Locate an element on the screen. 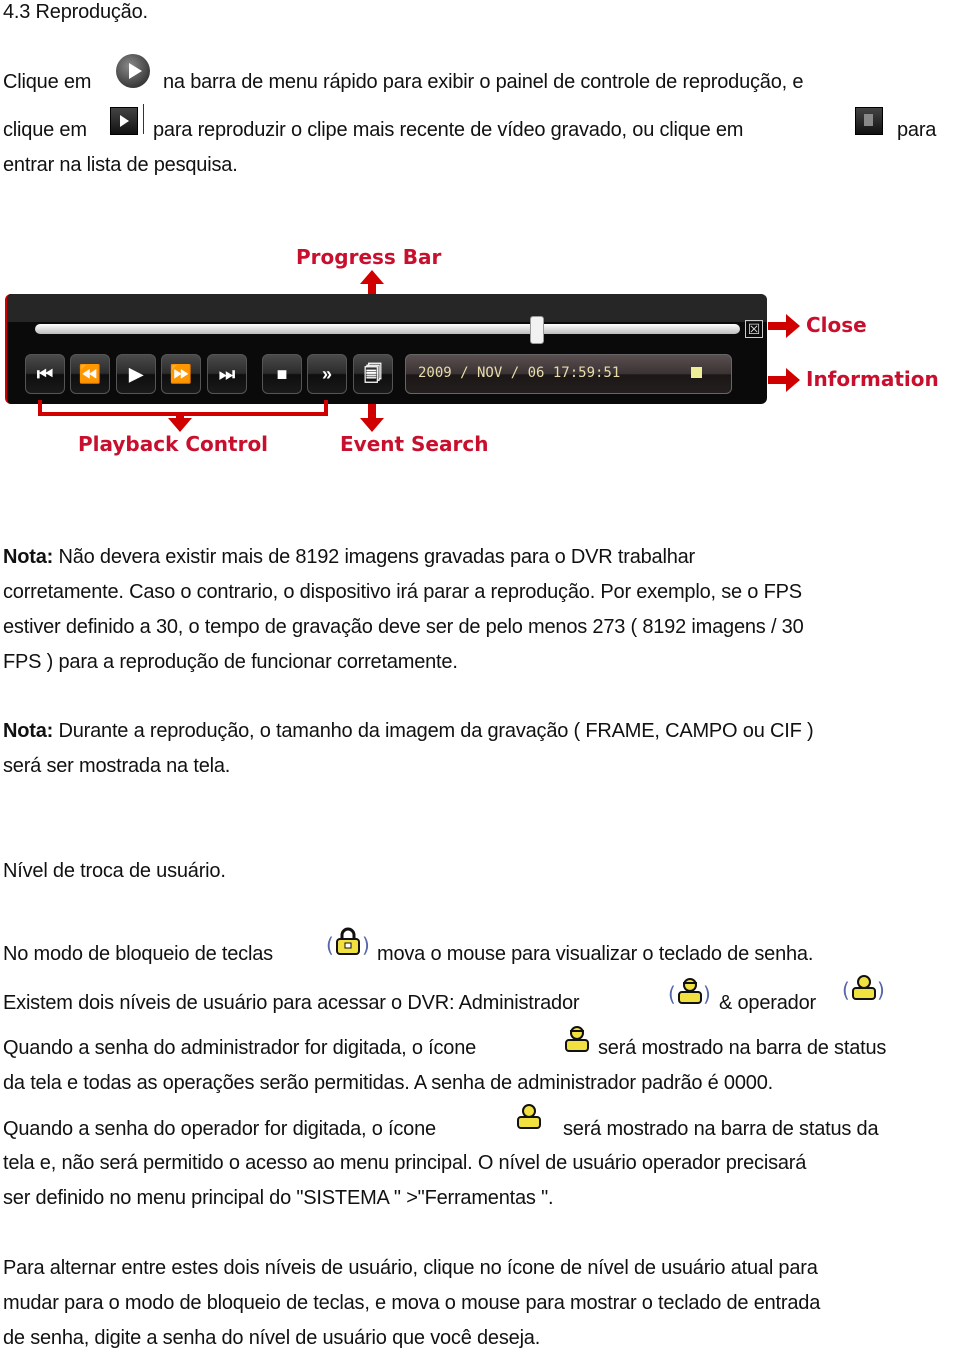 This screenshot has width=960, height=1356. operator-icon: ( ) is located at coordinates (865, 990).